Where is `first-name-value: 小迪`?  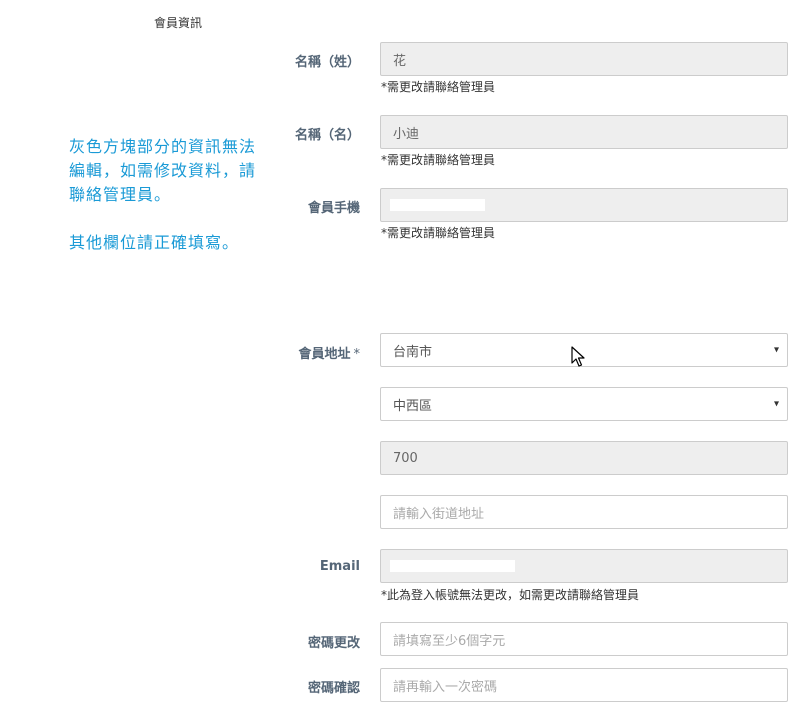
first-name-value: 小迪 is located at coordinates (406, 134).